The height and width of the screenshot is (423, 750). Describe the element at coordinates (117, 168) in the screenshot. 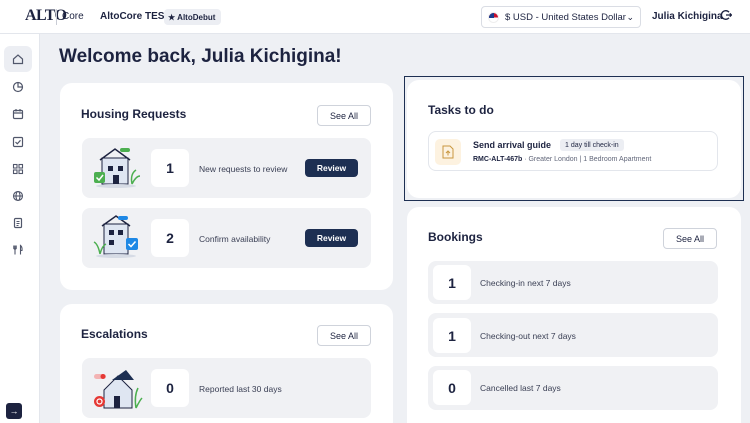

I see `house-review-illustration` at that location.